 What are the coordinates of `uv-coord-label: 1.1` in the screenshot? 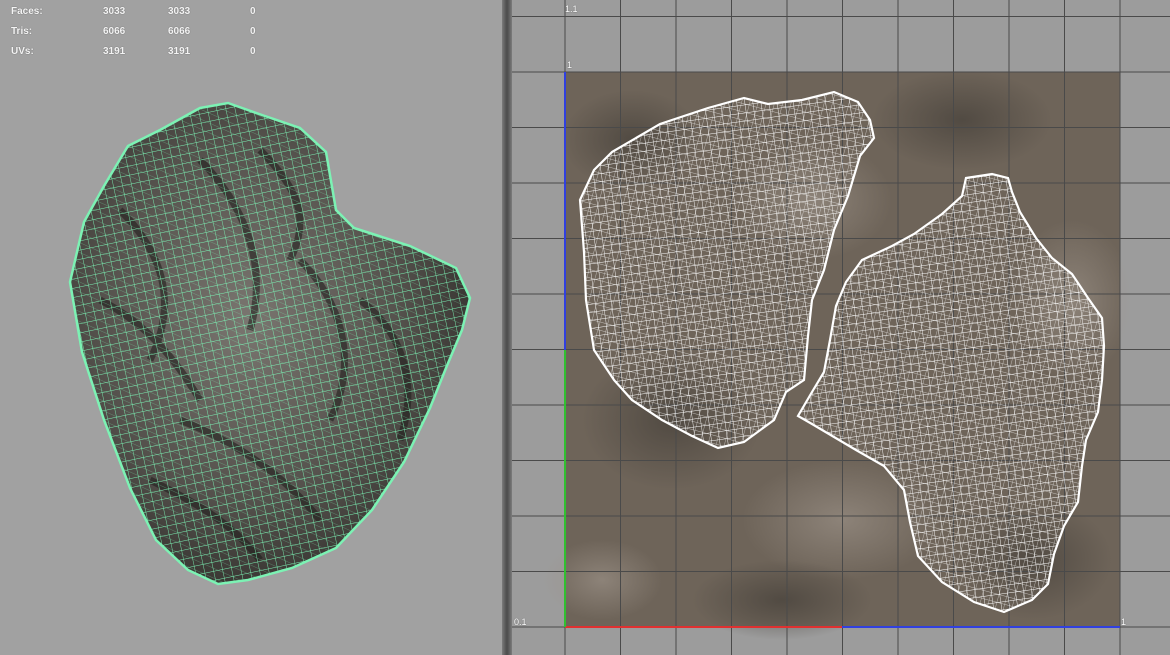 It's located at (571, 9).